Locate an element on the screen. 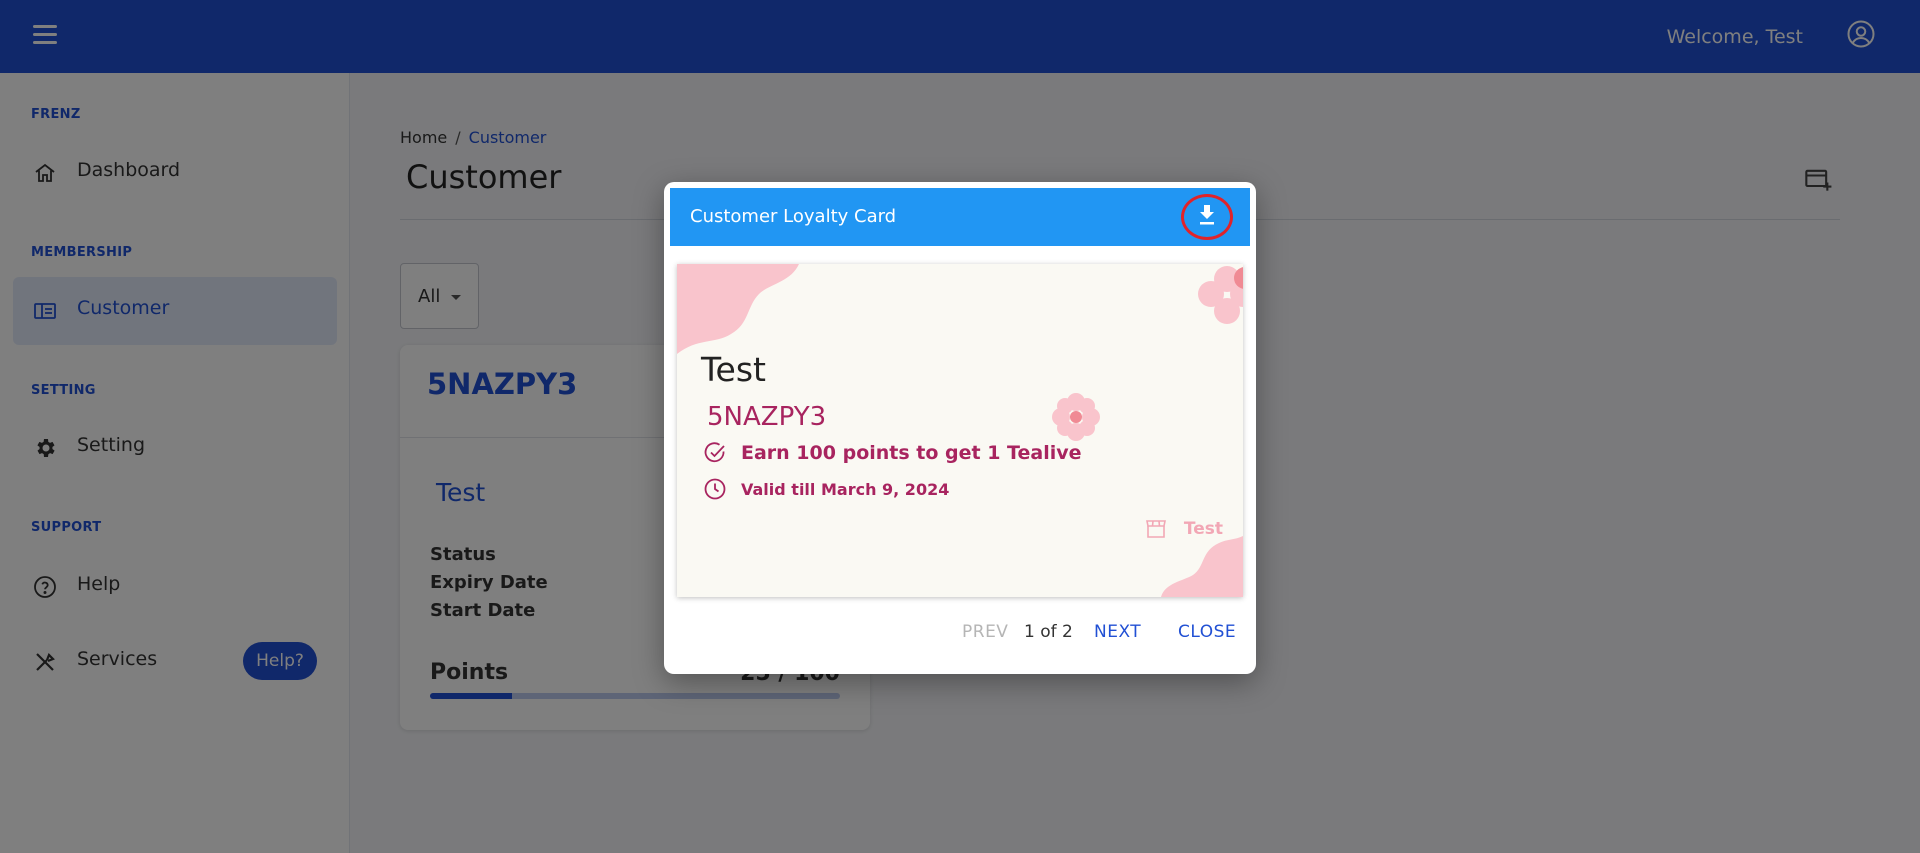  earn-text: Earn 100 points to get 1 Tealive is located at coordinates (911, 453).